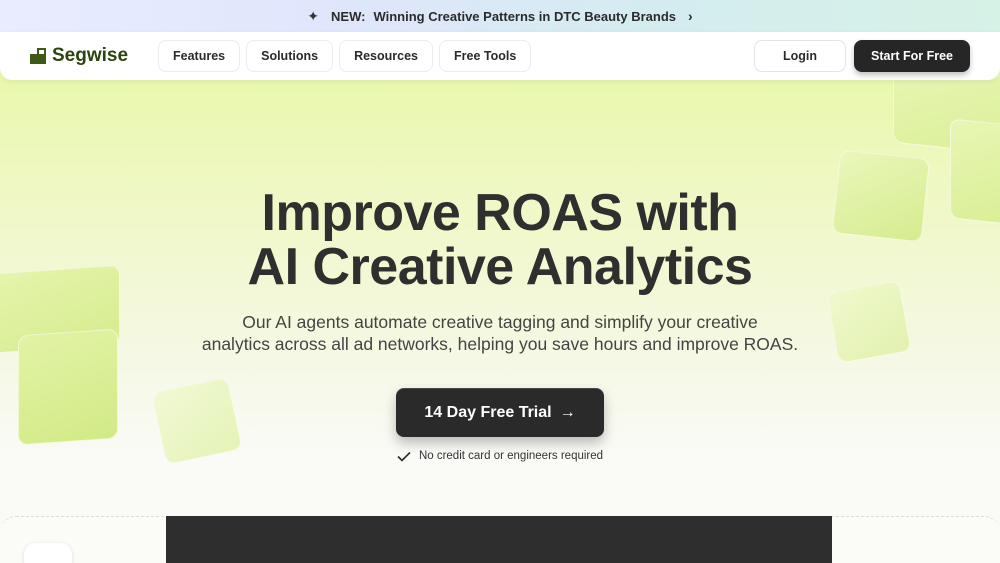  Describe the element at coordinates (499, 539) in the screenshot. I see `product-video` at that location.